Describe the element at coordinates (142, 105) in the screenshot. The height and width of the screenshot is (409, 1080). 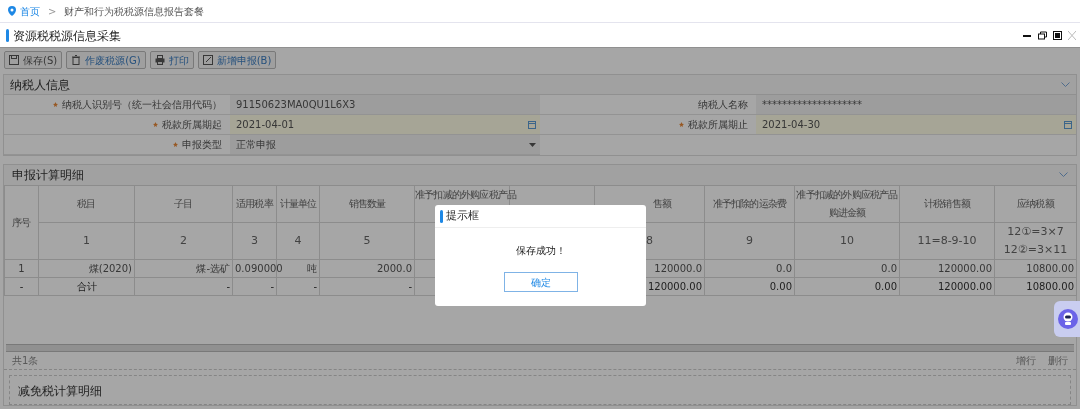
I see `field-label: 纳税人识别号（统一社会信用代码）` at that location.